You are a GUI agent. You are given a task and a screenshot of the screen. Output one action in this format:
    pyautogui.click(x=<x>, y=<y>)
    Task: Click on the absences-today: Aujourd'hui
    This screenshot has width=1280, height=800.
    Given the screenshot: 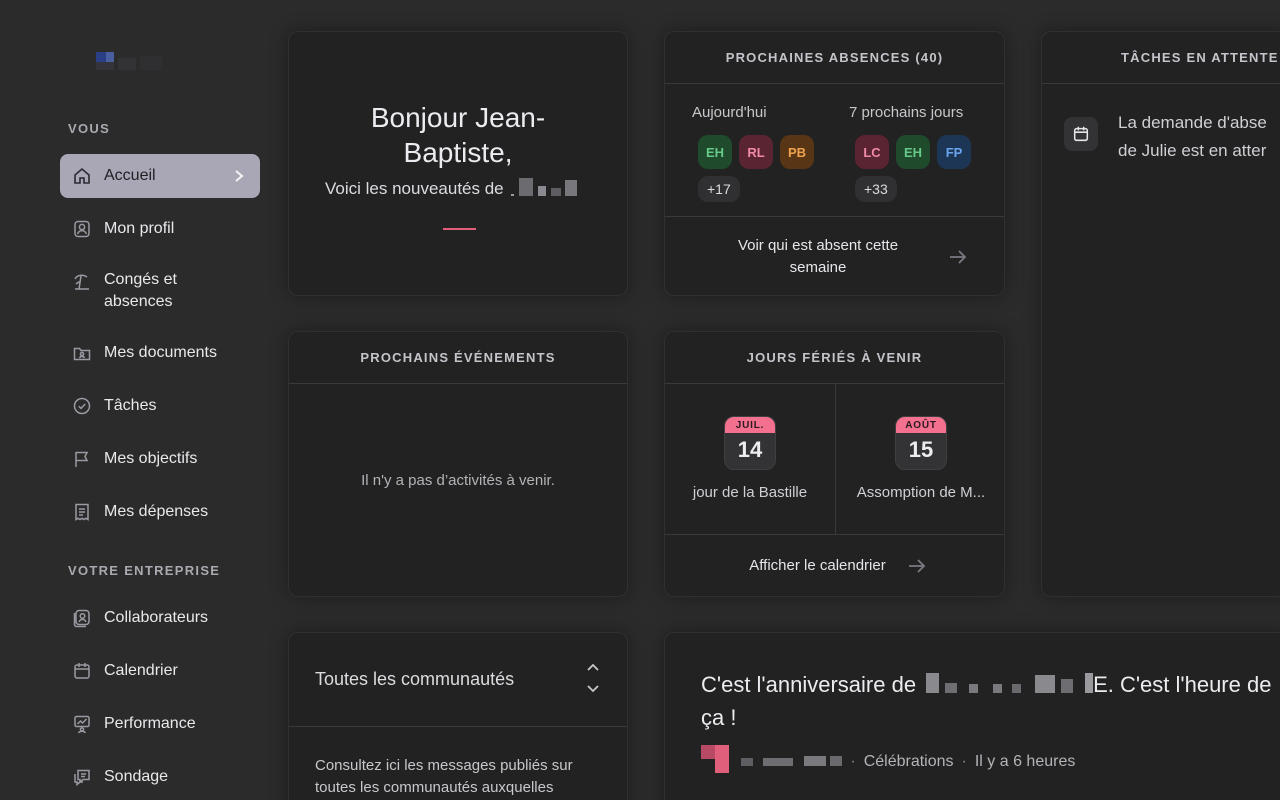 What is the action you would take?
    pyautogui.click(x=729, y=112)
    